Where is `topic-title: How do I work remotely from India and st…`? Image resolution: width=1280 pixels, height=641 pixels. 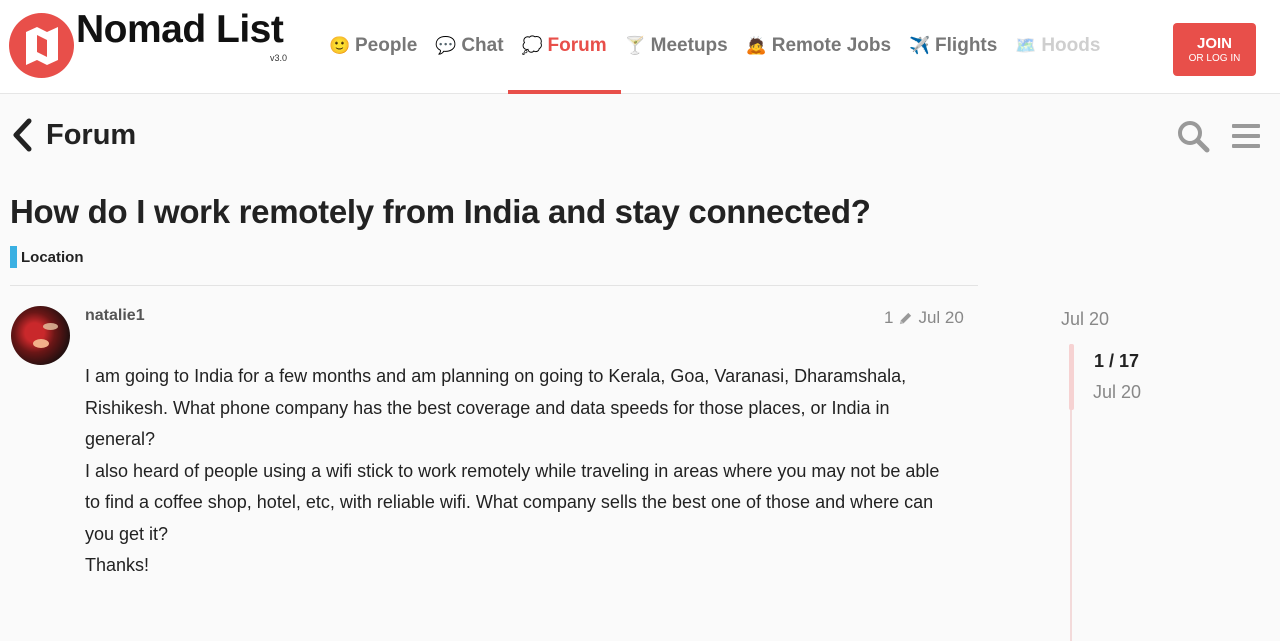
topic-title: How do I work remotely from India and st… is located at coordinates (440, 211).